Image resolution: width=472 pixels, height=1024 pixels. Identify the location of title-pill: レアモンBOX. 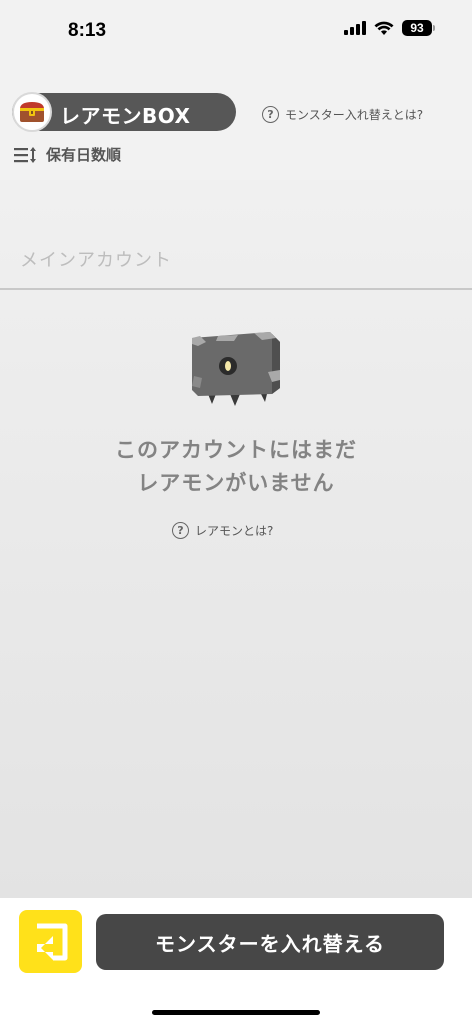
(124, 112).